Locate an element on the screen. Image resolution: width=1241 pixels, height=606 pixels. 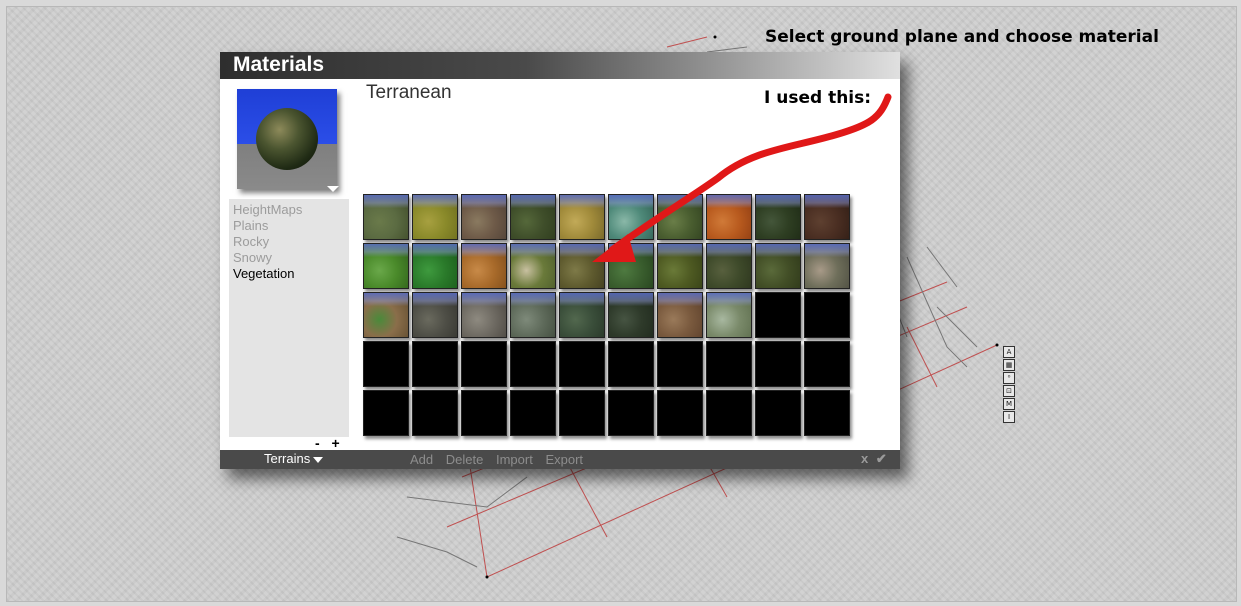
preview-menu-icon is located at coordinates (333, 189).